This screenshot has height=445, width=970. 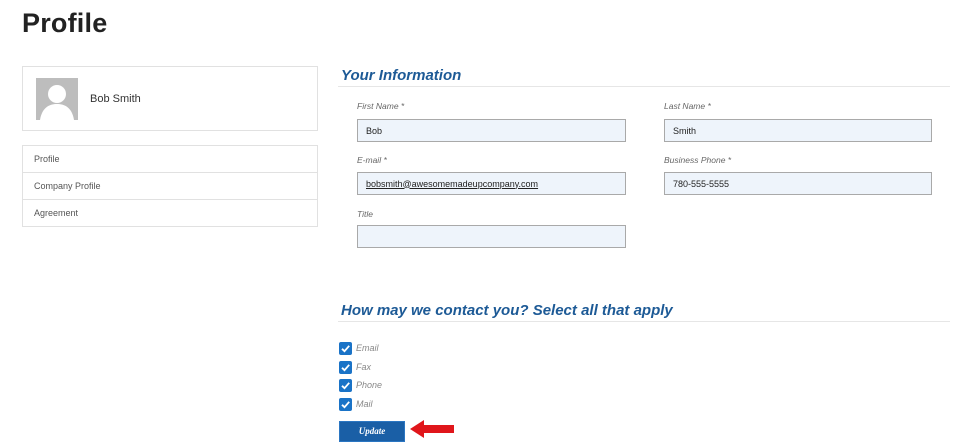 I want to click on business-phone-field, so click(x=798, y=183).